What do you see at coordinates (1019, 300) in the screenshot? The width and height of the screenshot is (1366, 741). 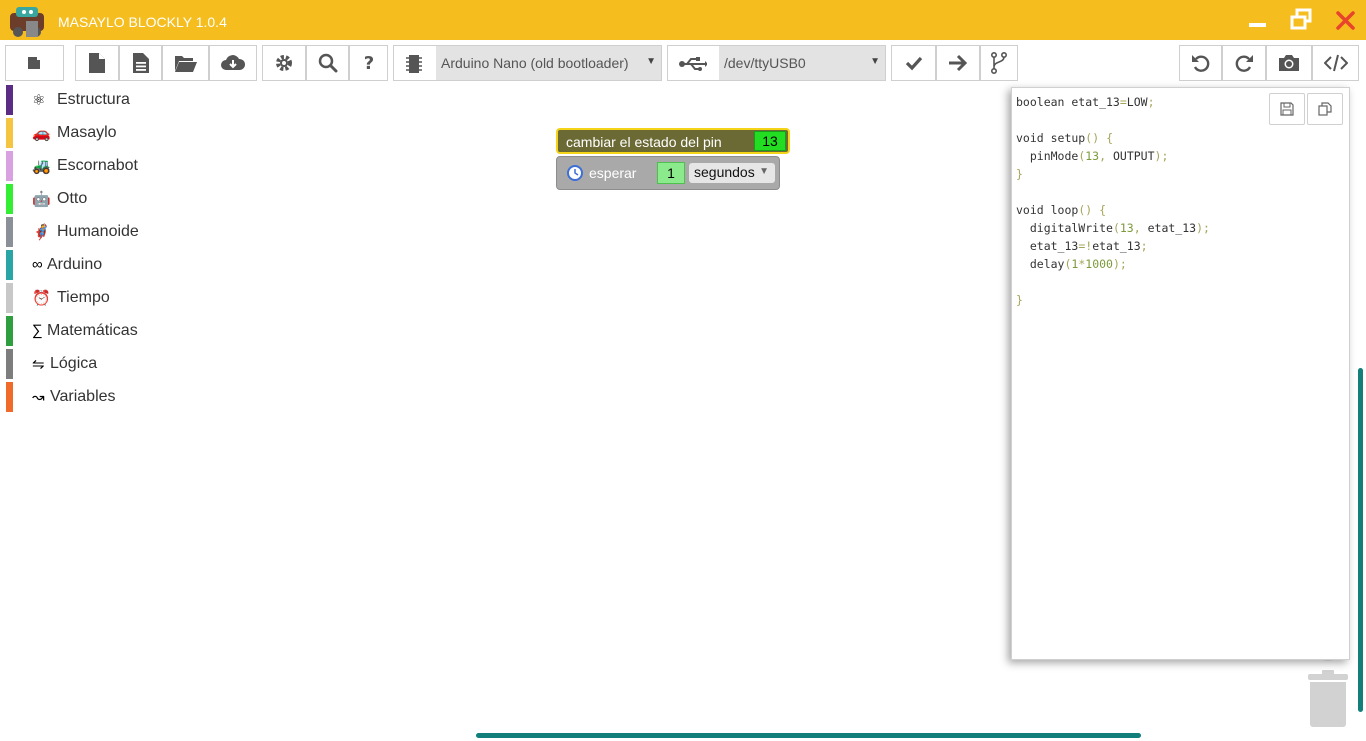 I see `code-line: }` at bounding box center [1019, 300].